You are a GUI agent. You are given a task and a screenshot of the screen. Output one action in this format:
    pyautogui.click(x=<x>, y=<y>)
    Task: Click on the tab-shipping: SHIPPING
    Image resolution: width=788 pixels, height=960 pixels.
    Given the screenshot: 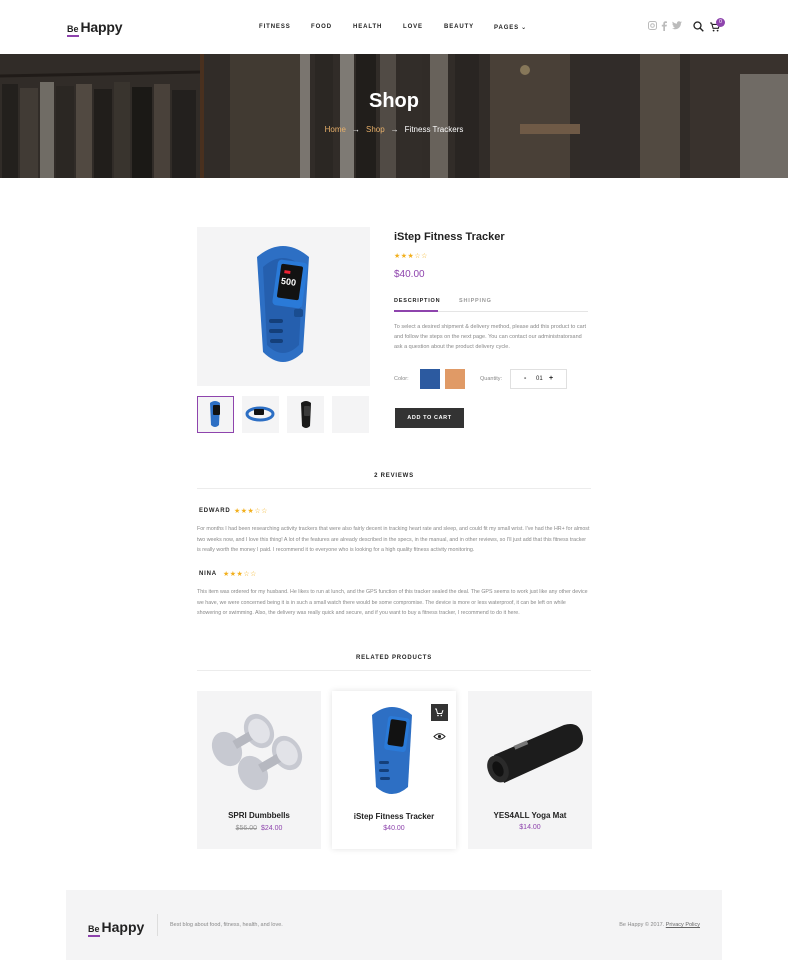 What is the action you would take?
    pyautogui.click(x=475, y=301)
    